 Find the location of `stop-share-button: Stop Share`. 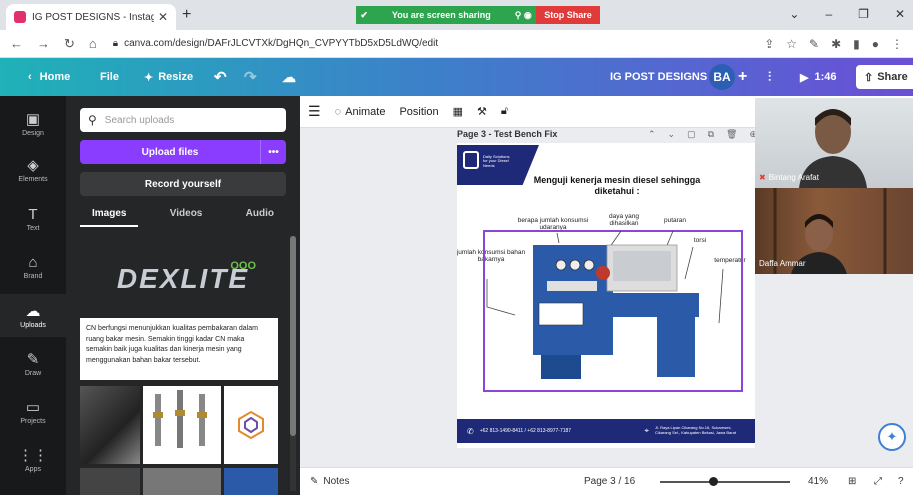

stop-share-button: Stop Share is located at coordinates (568, 15).